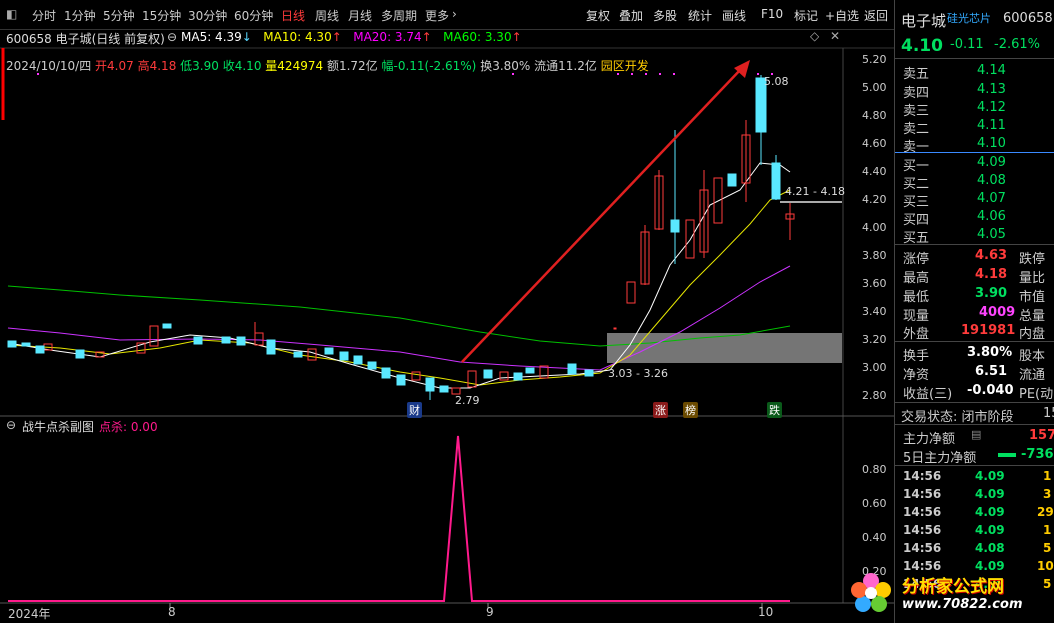 The image size is (1054, 623). What do you see at coordinates (774, 410) in the screenshot?
I see `limit-down-marker: 跌` at bounding box center [774, 410].